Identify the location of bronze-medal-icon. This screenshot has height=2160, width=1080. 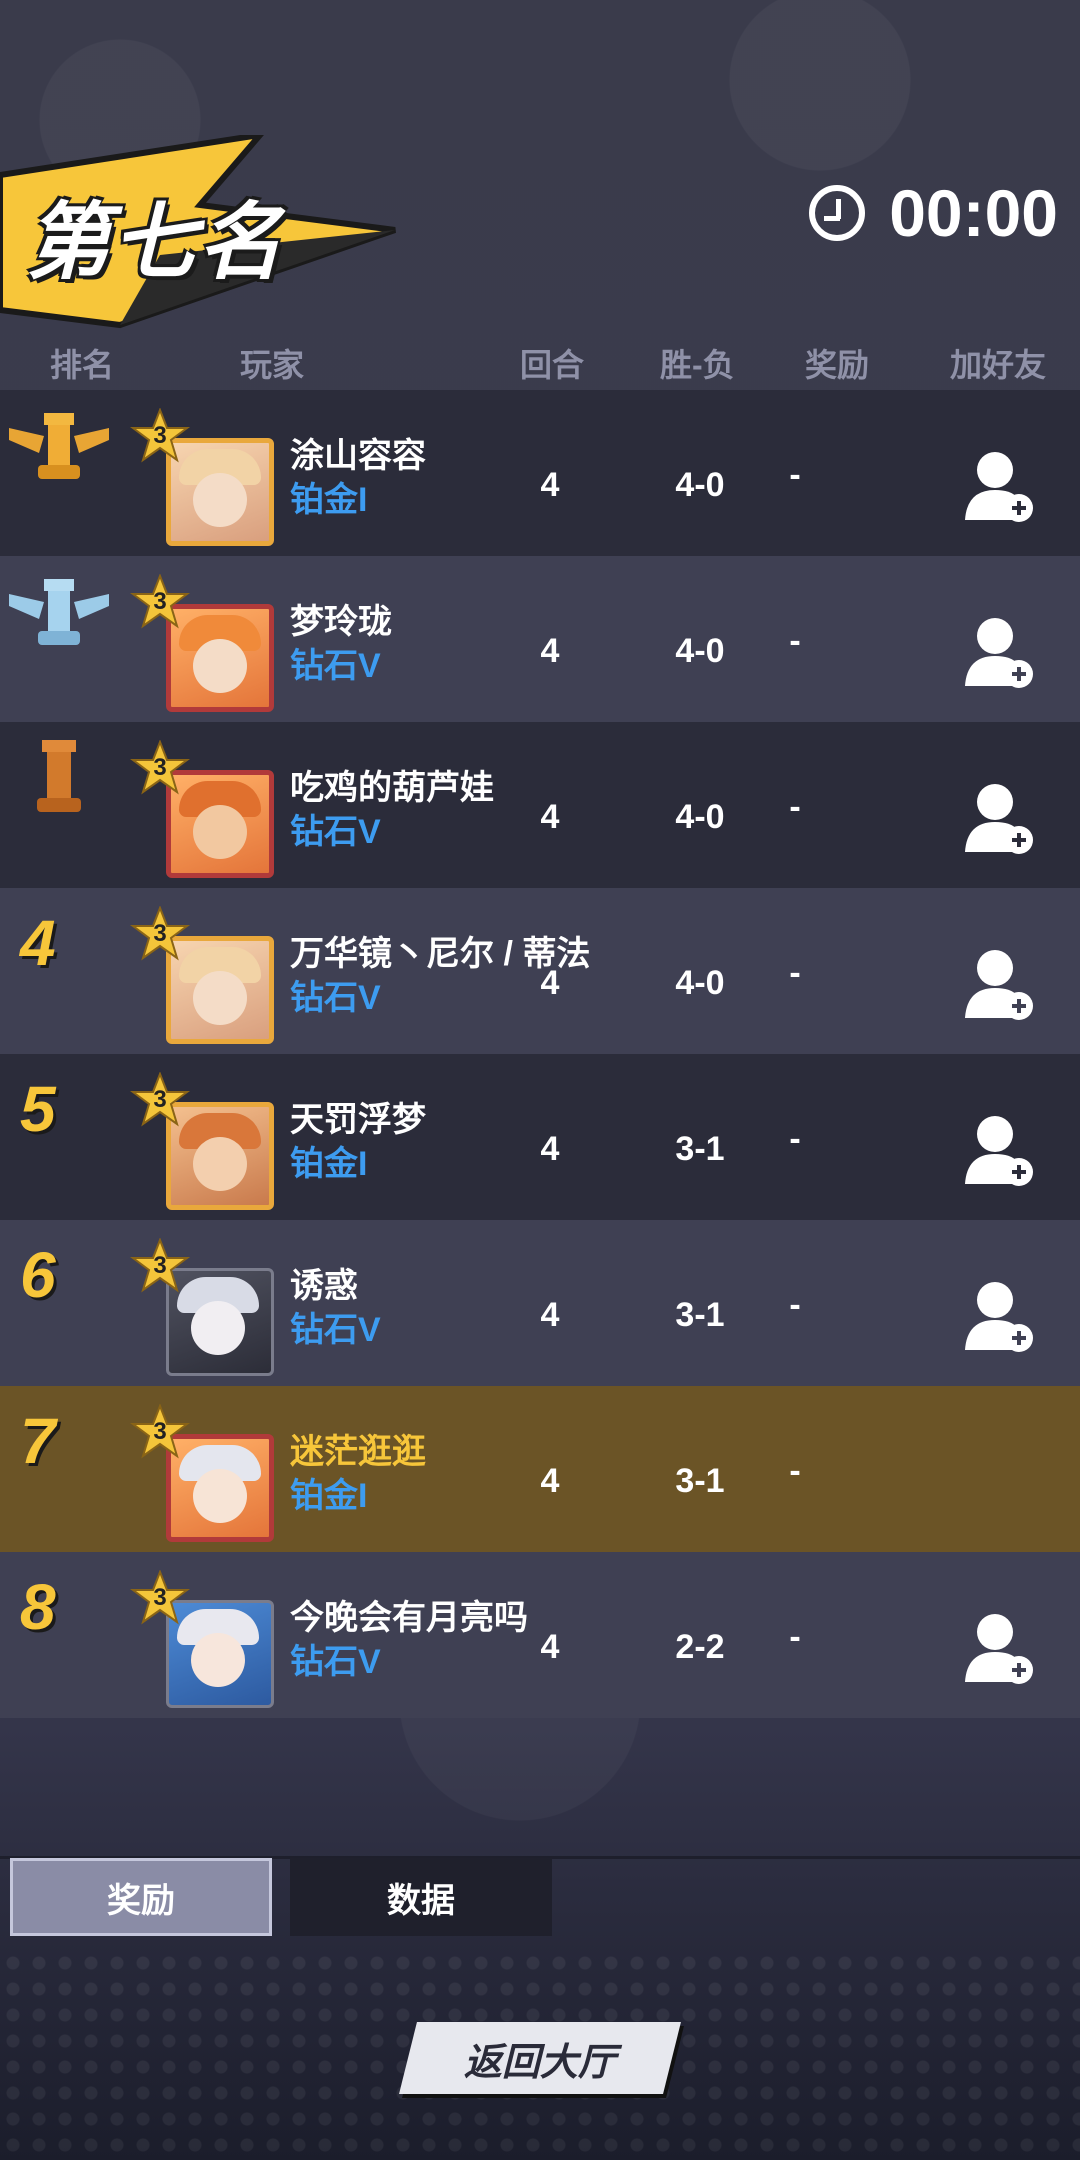
(59, 776).